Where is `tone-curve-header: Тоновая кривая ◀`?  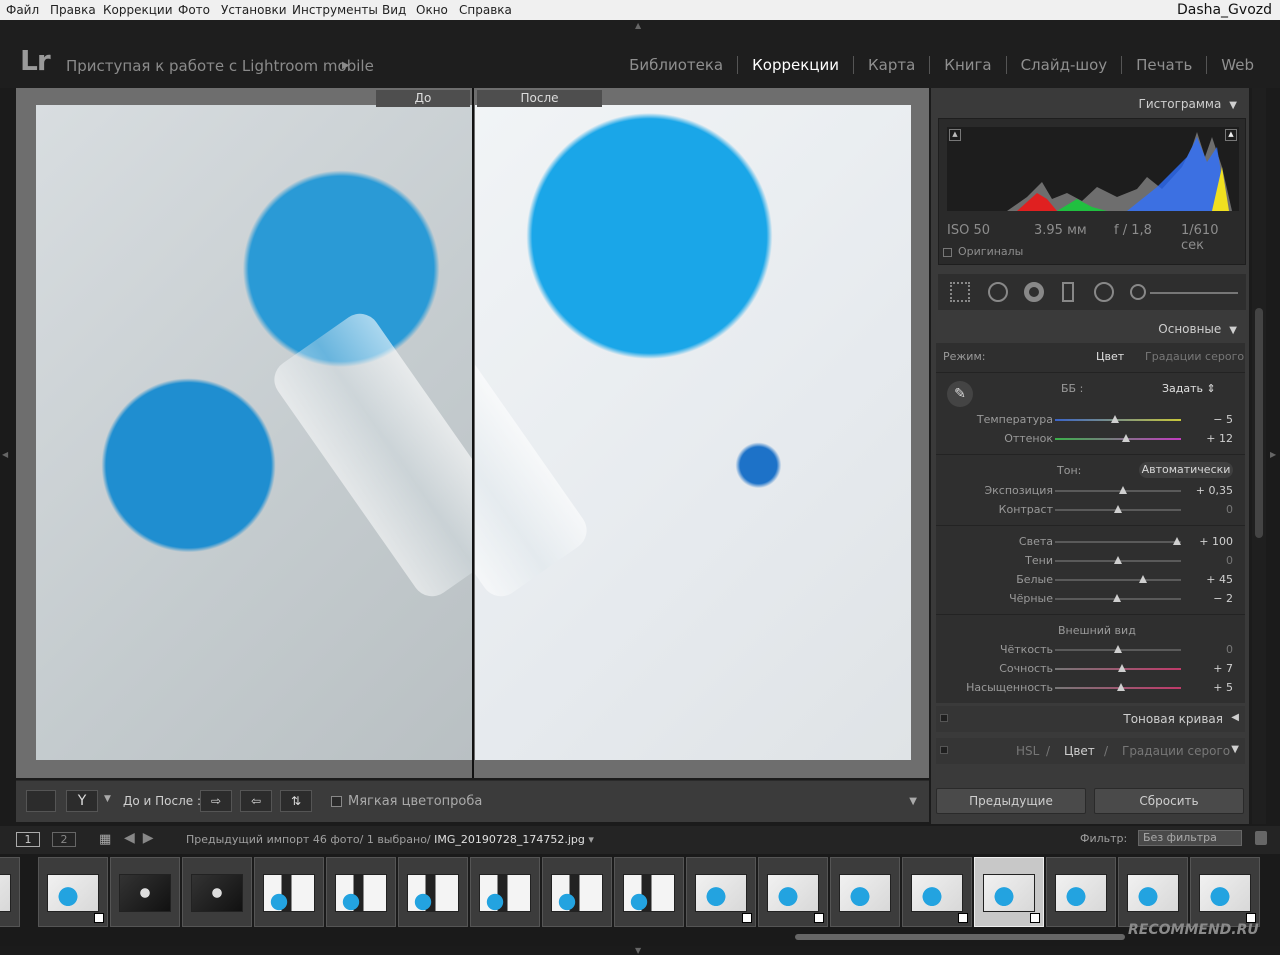
tone-curve-header: Тоновая кривая ◀ is located at coordinates (1090, 719).